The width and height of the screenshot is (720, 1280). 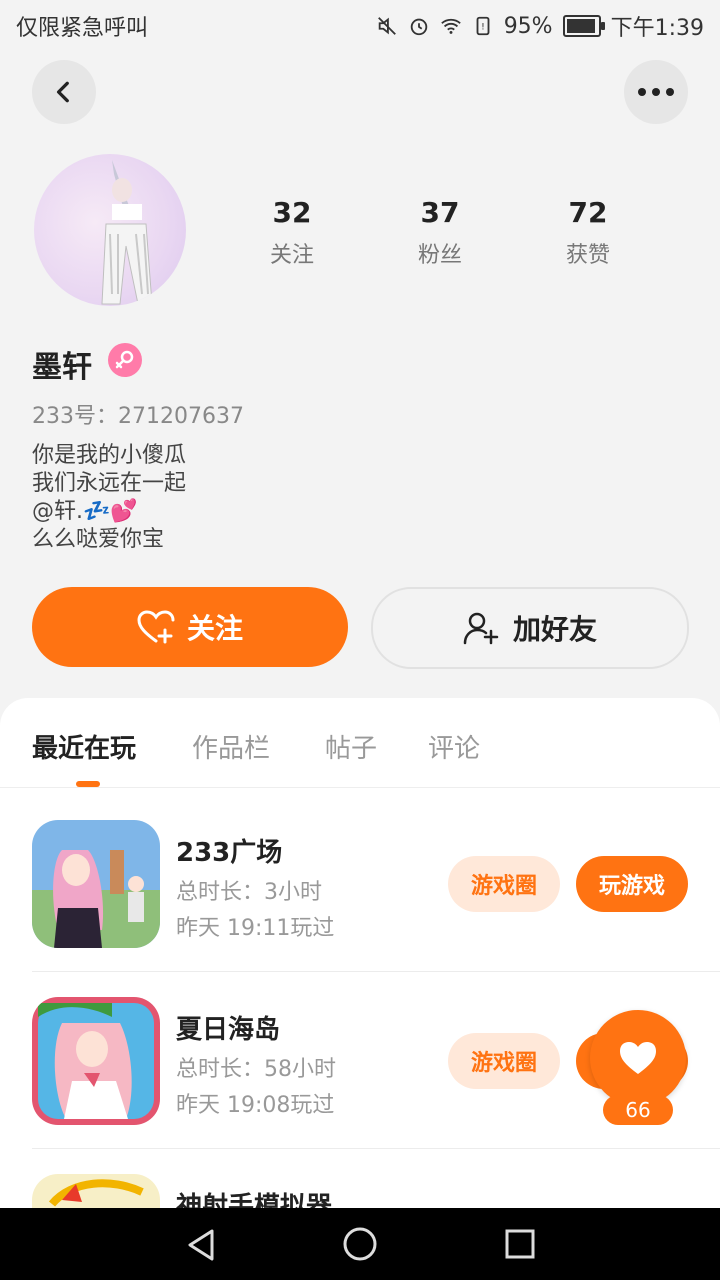 I want to click on game-title-clip: 神射手模拟器, so click(x=254, y=1197).